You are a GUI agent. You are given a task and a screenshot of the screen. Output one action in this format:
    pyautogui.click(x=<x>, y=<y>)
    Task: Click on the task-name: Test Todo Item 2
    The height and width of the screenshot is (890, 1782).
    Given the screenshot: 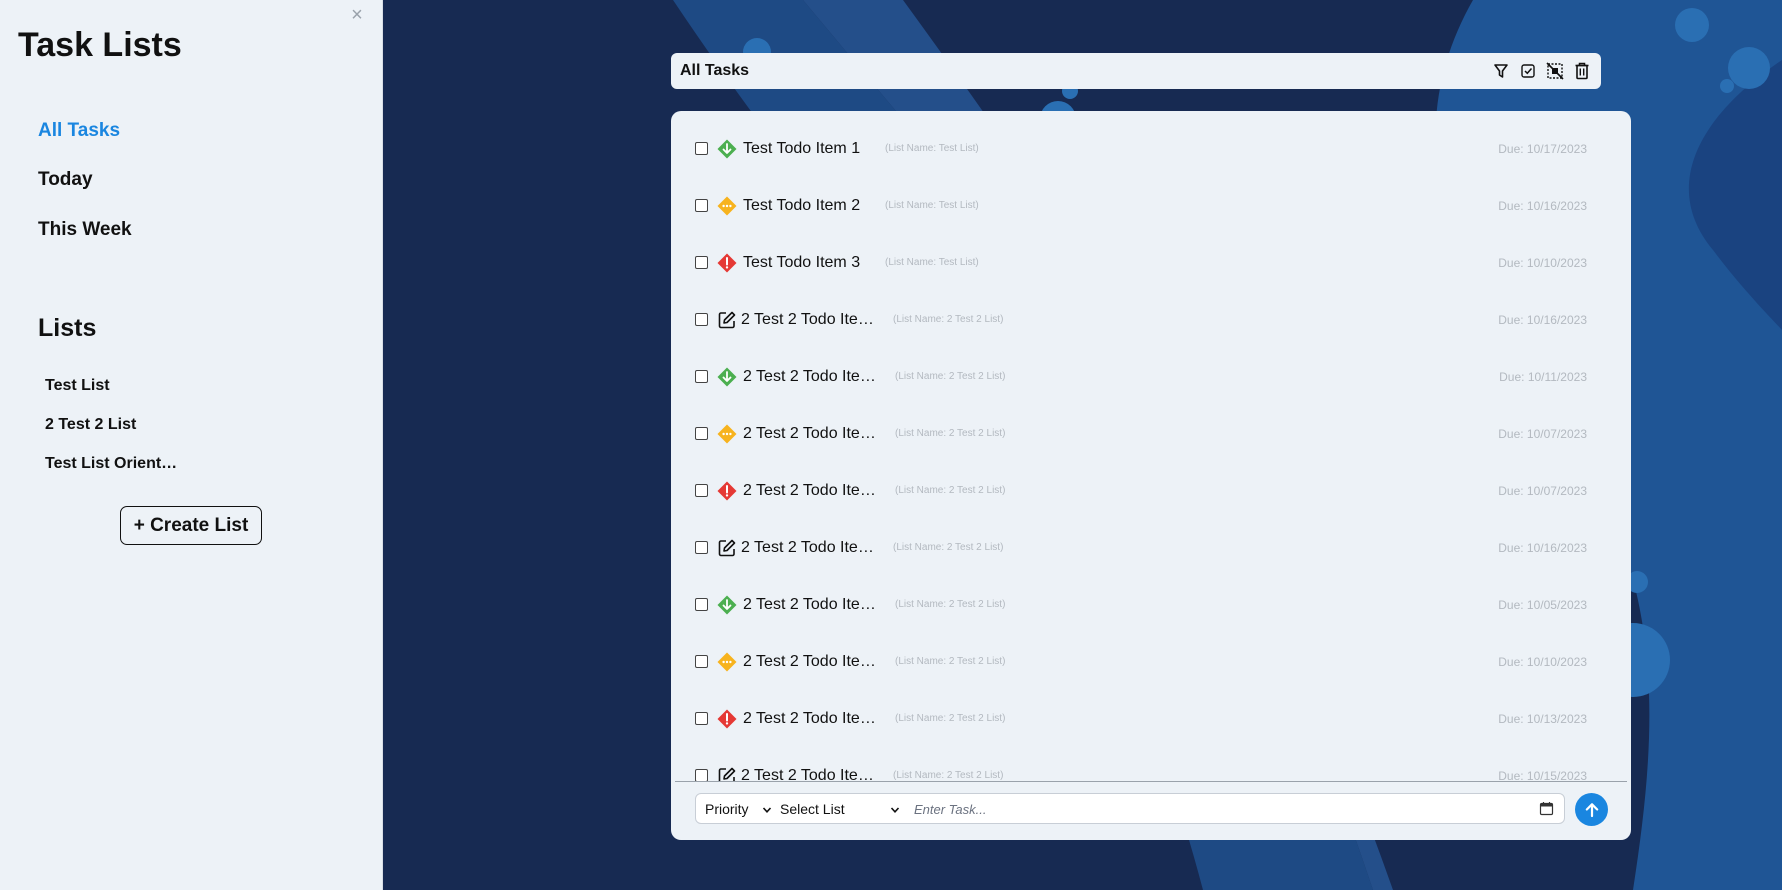 What is the action you would take?
    pyautogui.click(x=802, y=205)
    